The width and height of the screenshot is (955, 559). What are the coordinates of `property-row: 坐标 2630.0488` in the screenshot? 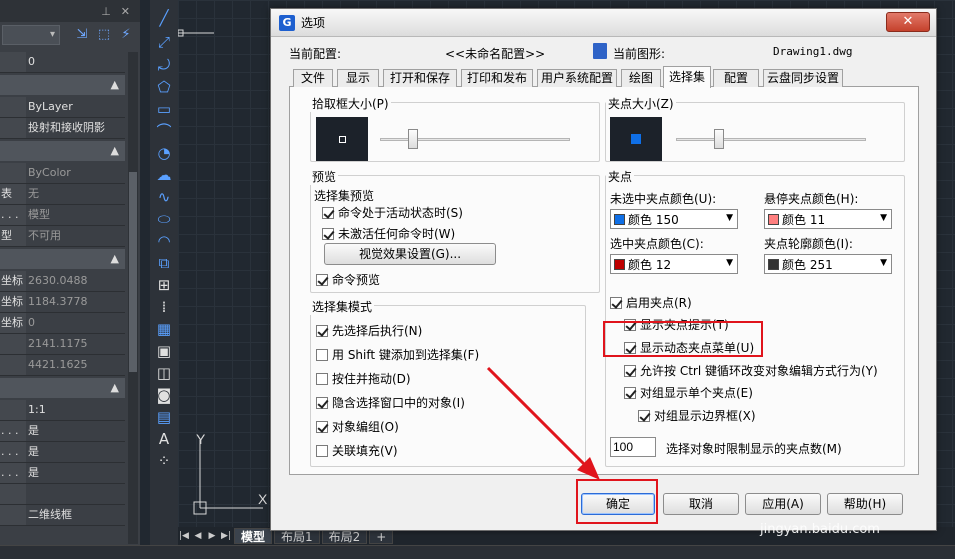 It's located at (62, 281).